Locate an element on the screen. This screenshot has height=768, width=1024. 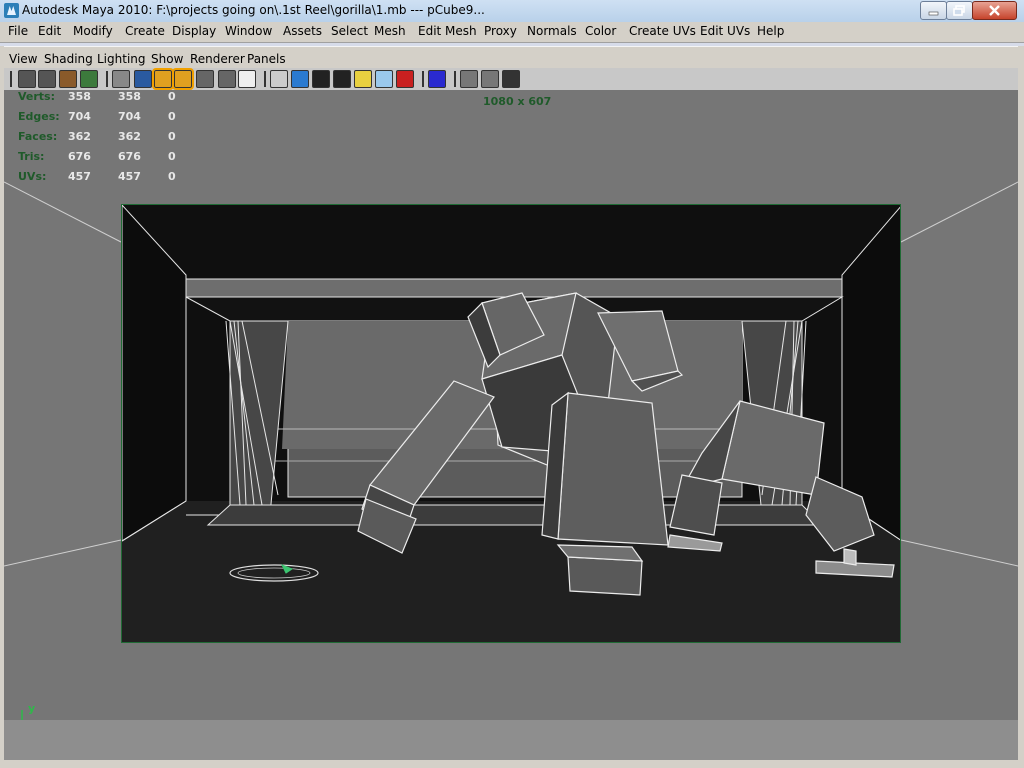
shadows-icon is located at coordinates (405, 79).